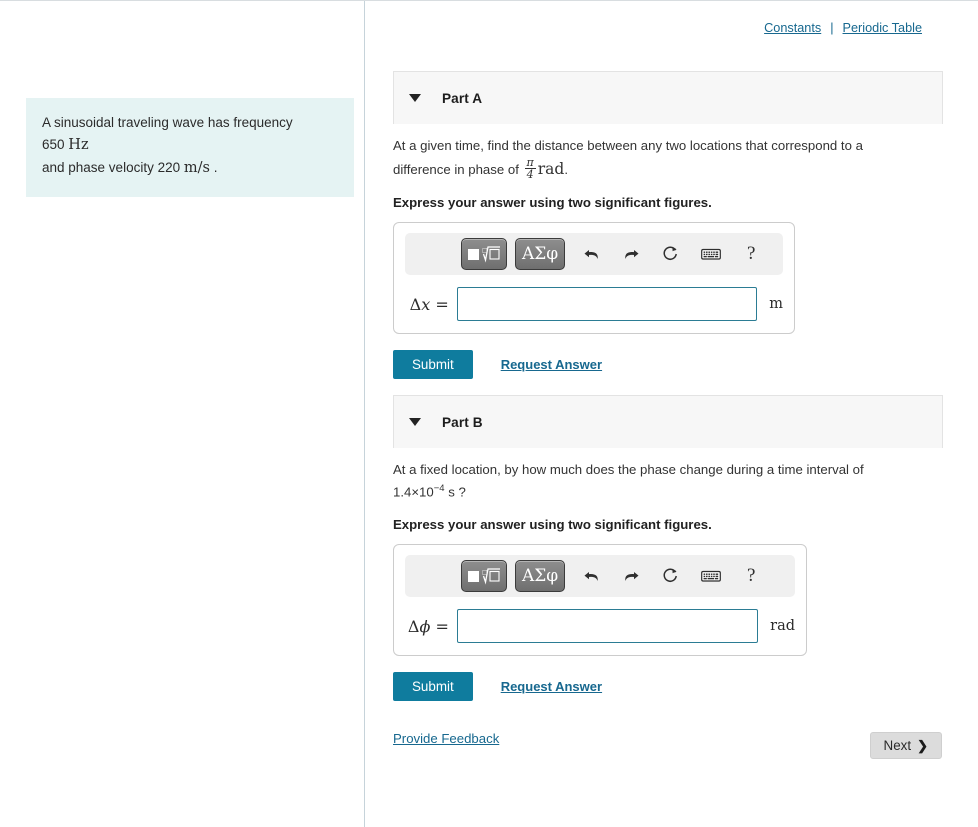  What do you see at coordinates (413, 492) in the screenshot?
I see `part-b-time-mantissa: 1.4×10` at bounding box center [413, 492].